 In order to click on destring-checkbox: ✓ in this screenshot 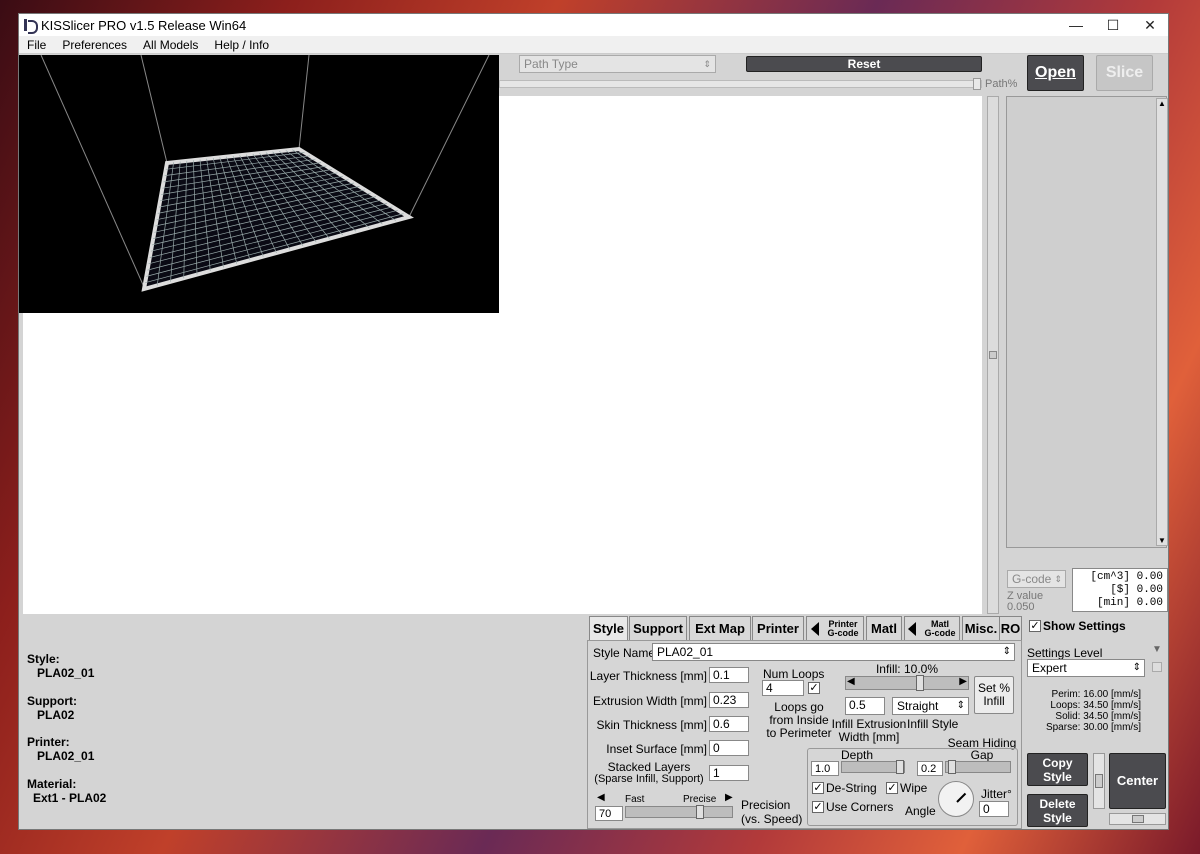, I will do `click(818, 788)`.